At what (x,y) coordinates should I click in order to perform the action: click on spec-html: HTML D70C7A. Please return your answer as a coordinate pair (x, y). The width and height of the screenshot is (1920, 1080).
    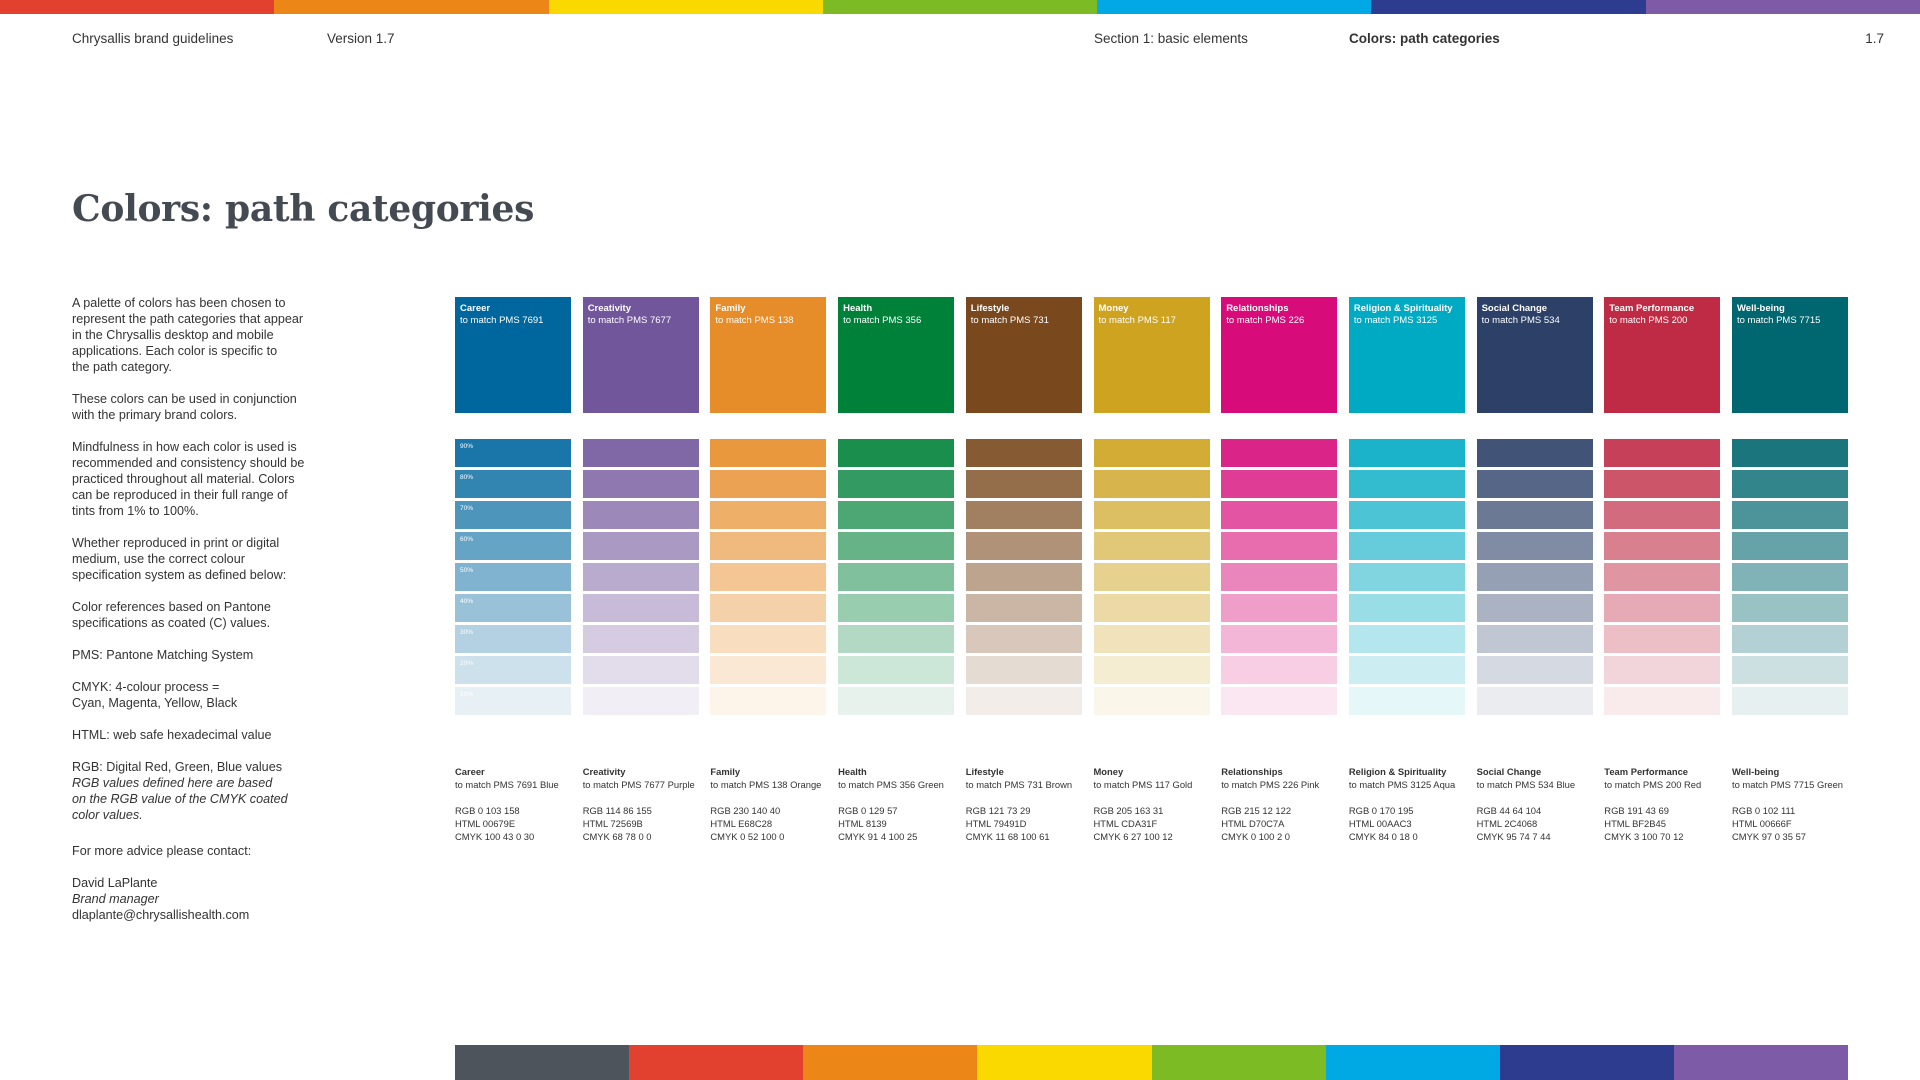
    Looking at the image, I should click on (1253, 823).